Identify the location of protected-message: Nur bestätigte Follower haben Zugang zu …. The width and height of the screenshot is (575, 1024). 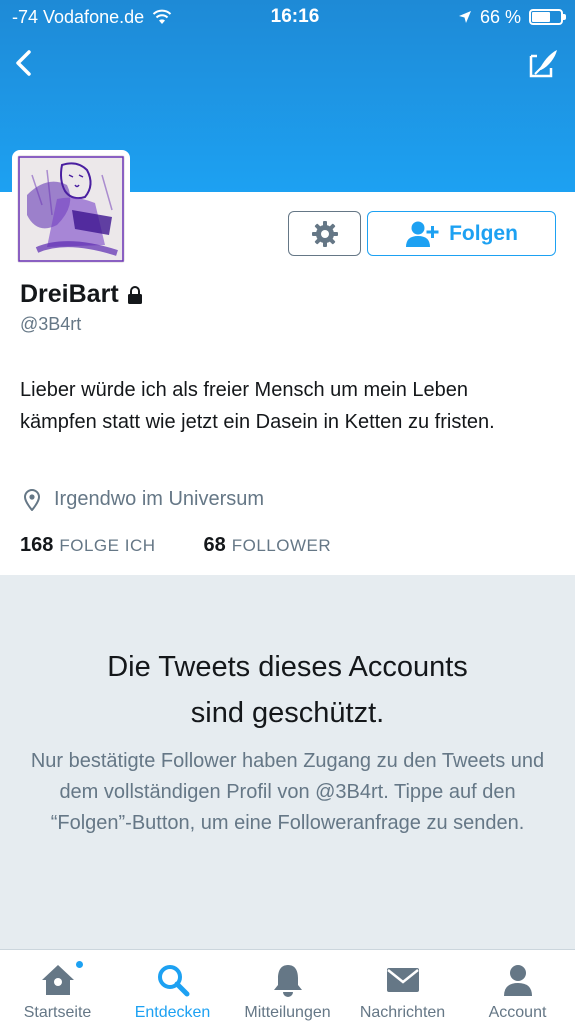
(287, 792).